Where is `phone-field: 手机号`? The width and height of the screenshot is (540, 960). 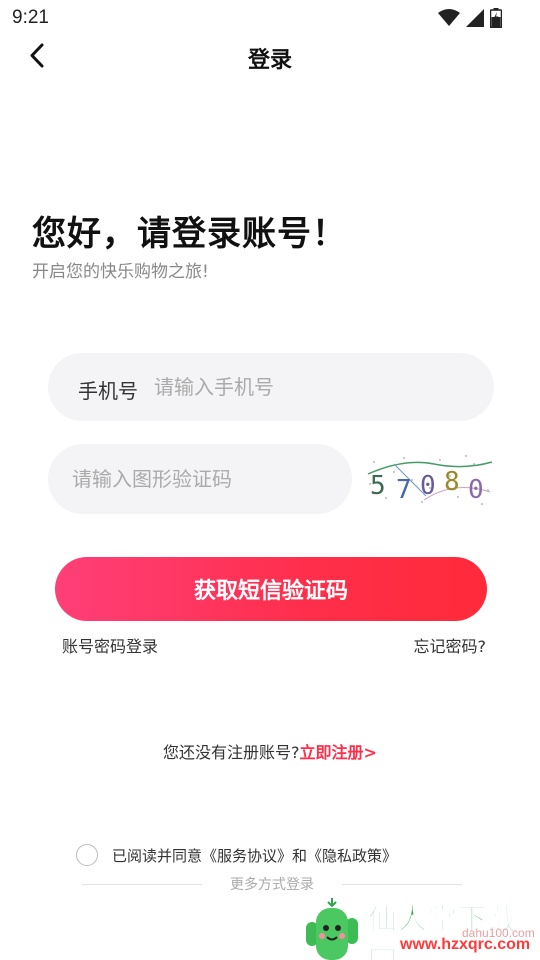
phone-field: 手机号 is located at coordinates (271, 387).